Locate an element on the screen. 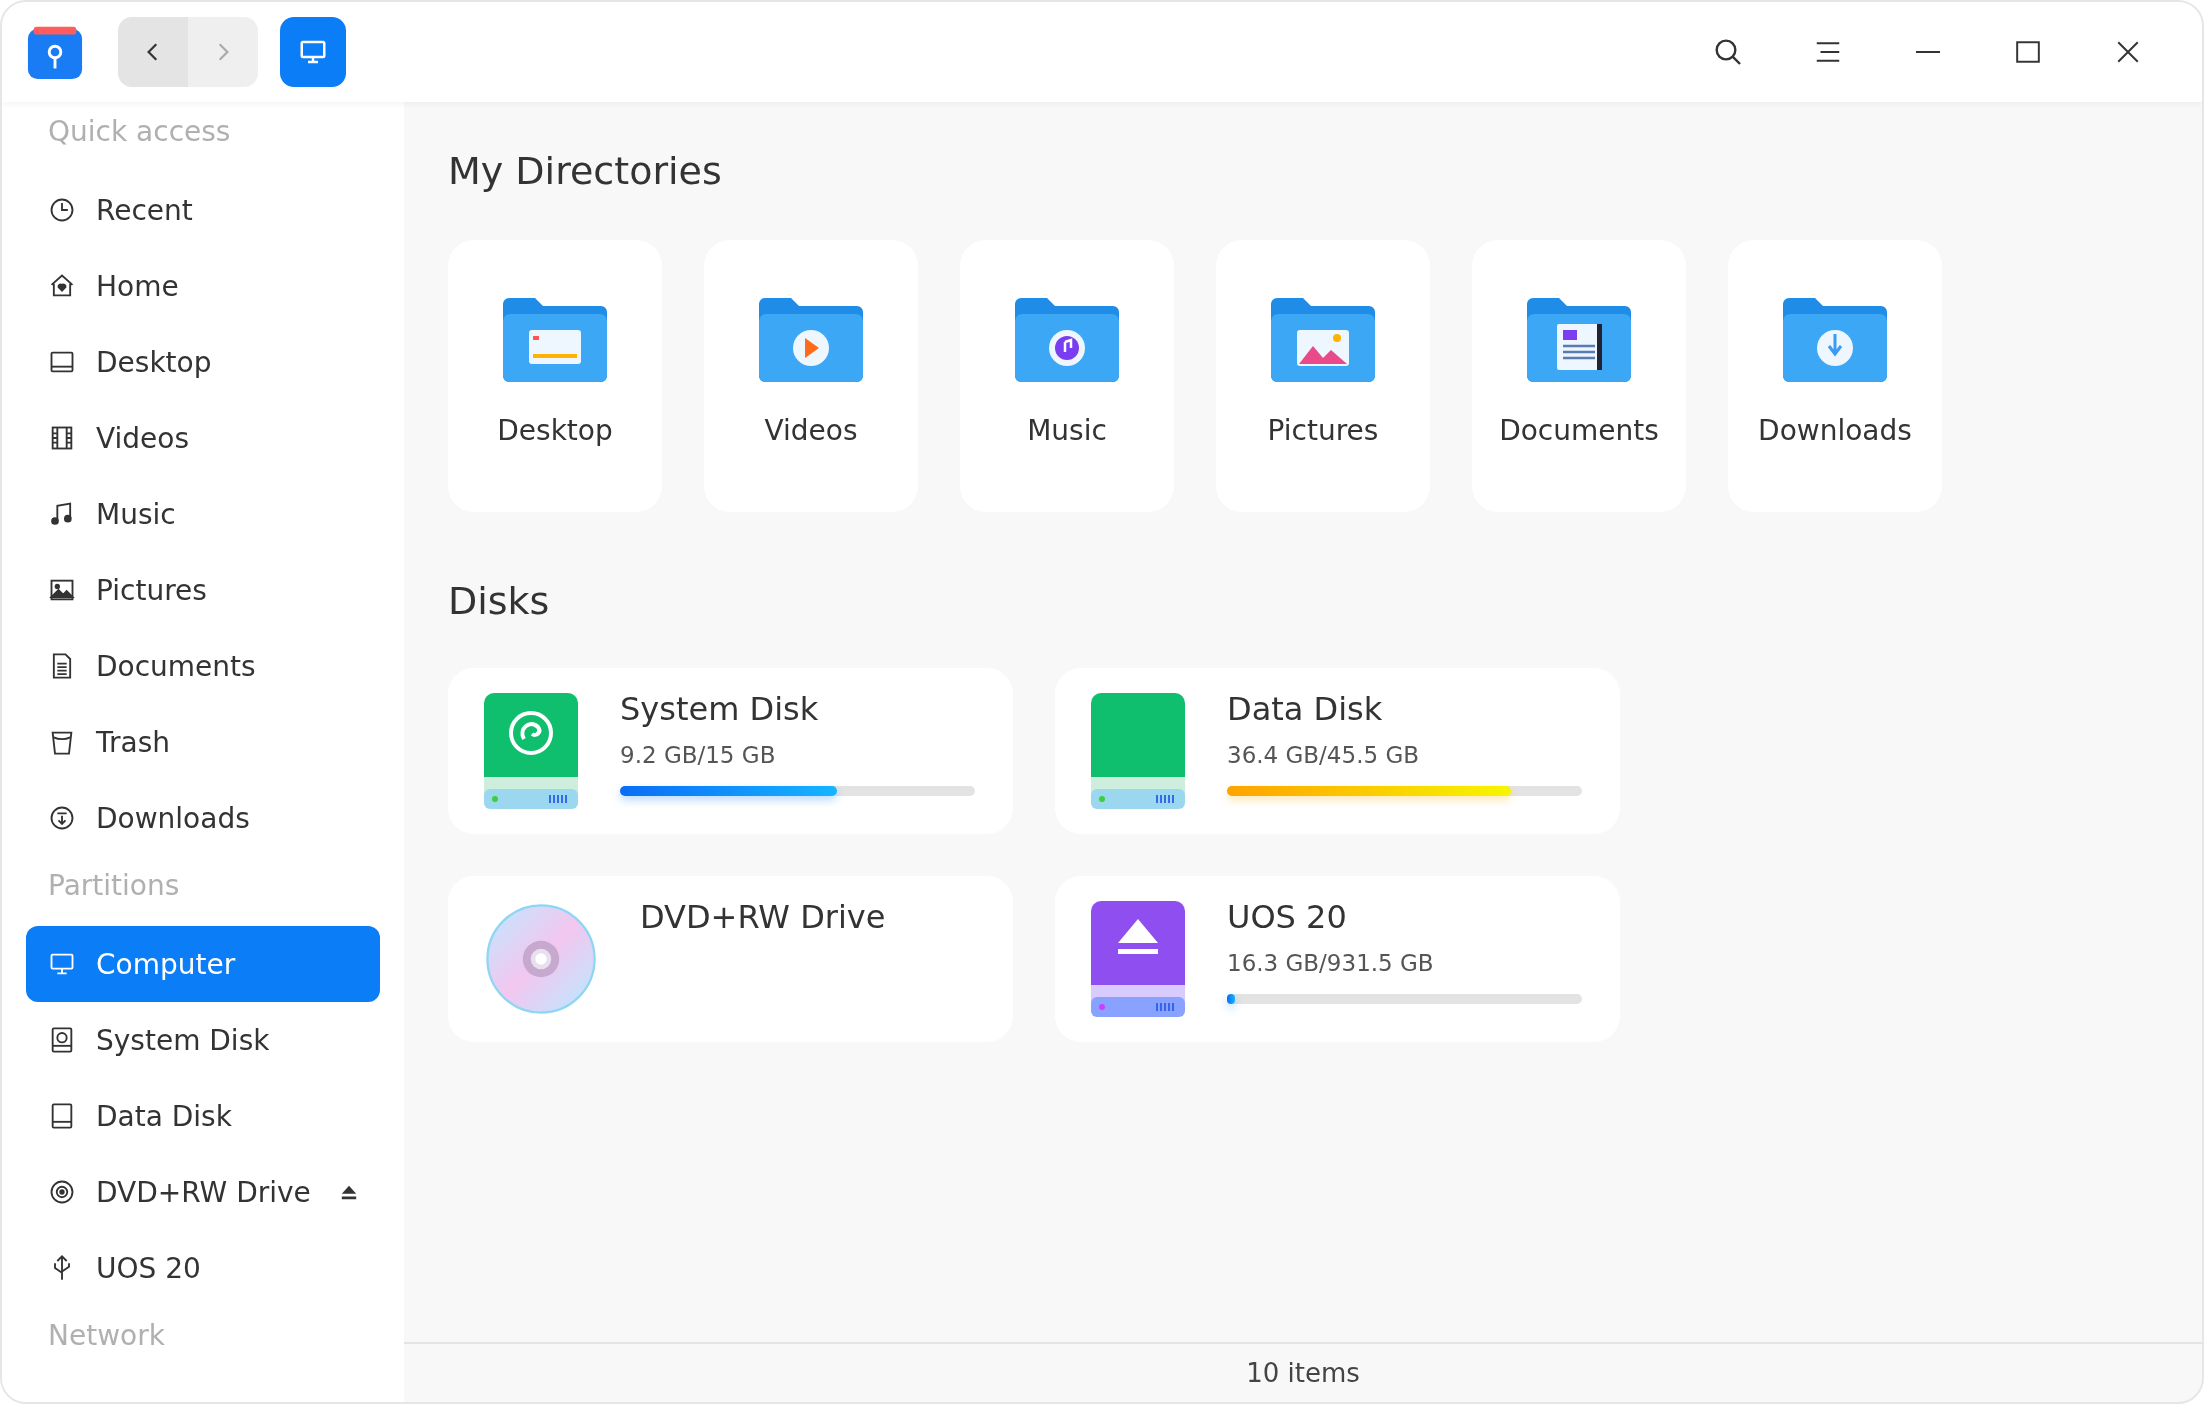 The height and width of the screenshot is (1404, 2204). disk-usage: 9.2 GB/15 GB is located at coordinates (698, 755).